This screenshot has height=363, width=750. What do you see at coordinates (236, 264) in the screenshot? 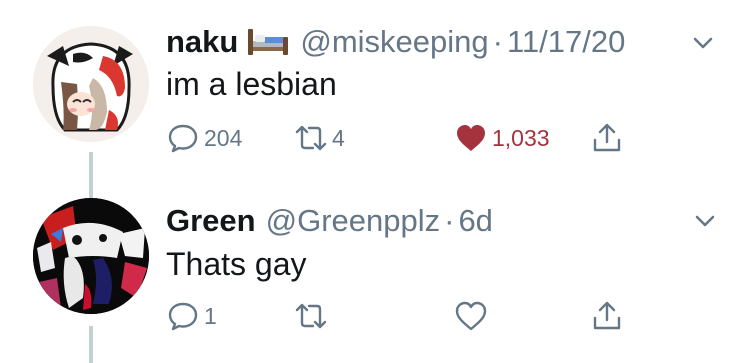
I see `tweet-text: Thats gay` at bounding box center [236, 264].